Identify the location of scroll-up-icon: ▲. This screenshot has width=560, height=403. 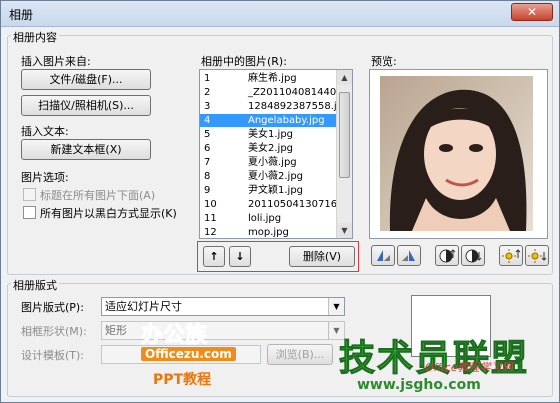
(344, 77).